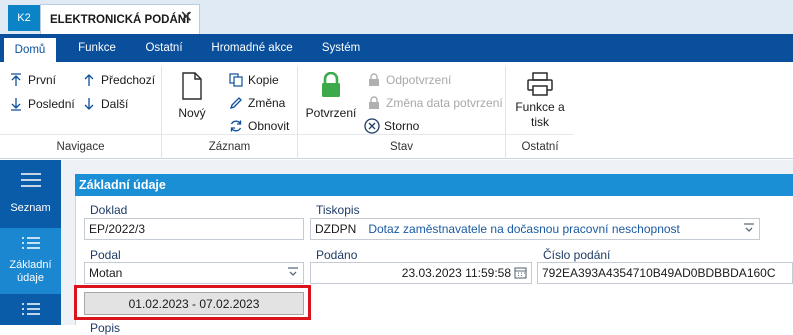 The image size is (793, 335). What do you see at coordinates (192, 113) in the screenshot?
I see `new-label: Nový` at bounding box center [192, 113].